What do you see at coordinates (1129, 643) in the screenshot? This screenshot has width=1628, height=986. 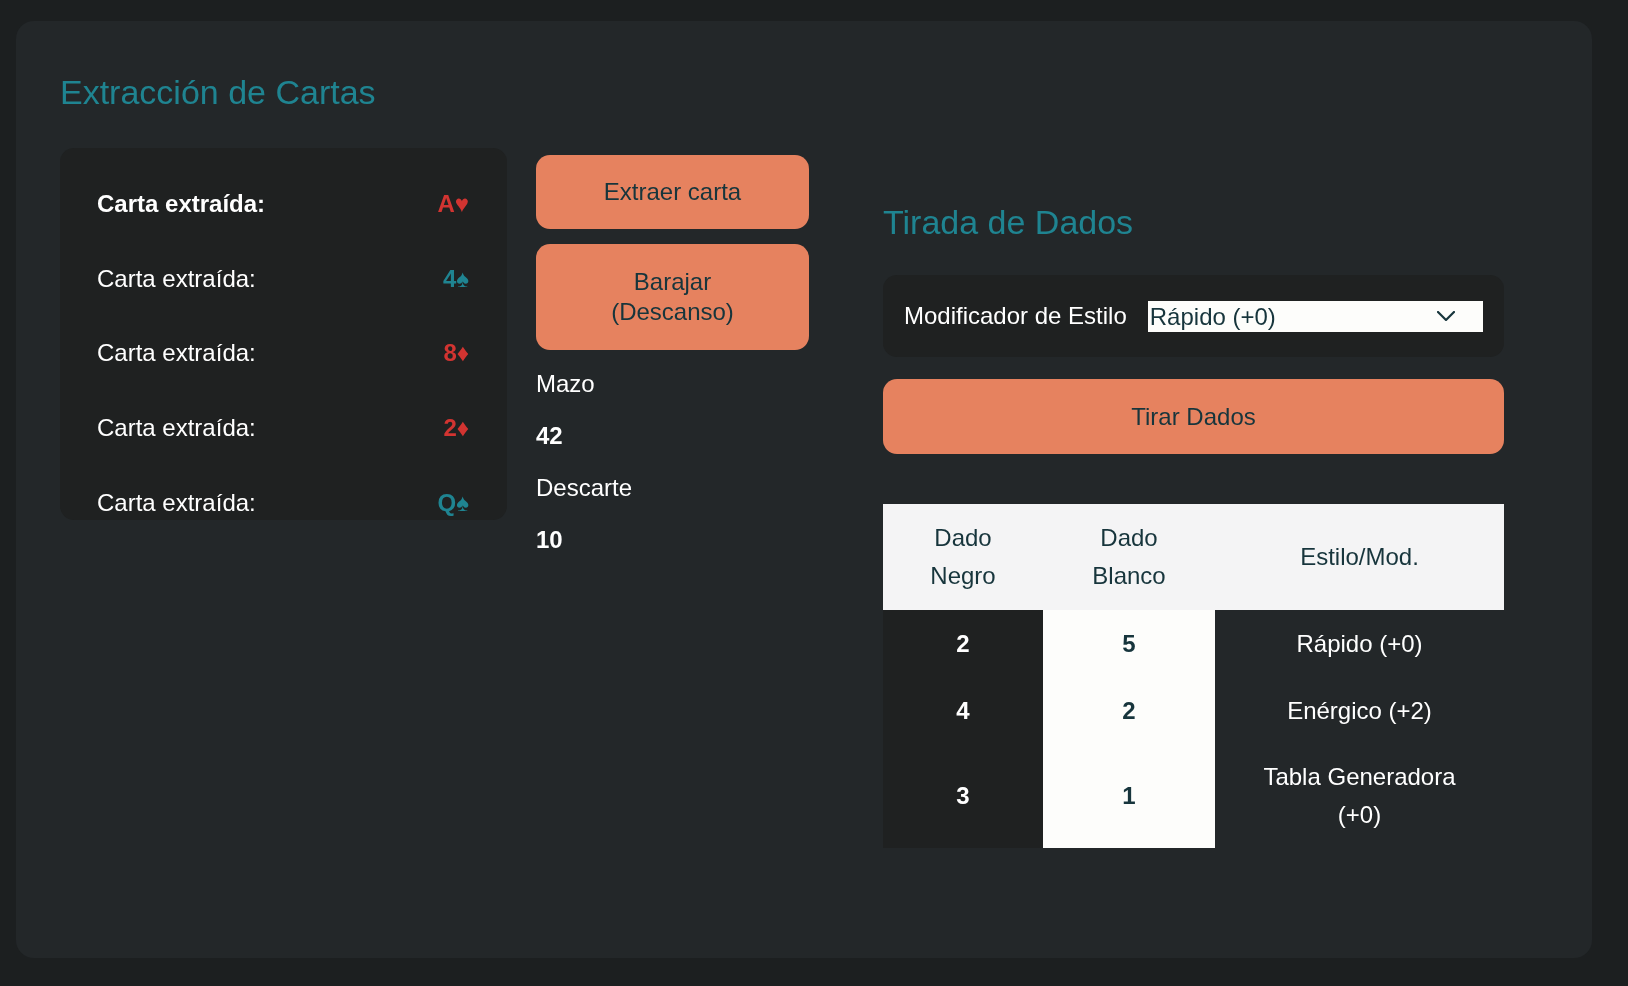 I see `table-cell: 5` at bounding box center [1129, 643].